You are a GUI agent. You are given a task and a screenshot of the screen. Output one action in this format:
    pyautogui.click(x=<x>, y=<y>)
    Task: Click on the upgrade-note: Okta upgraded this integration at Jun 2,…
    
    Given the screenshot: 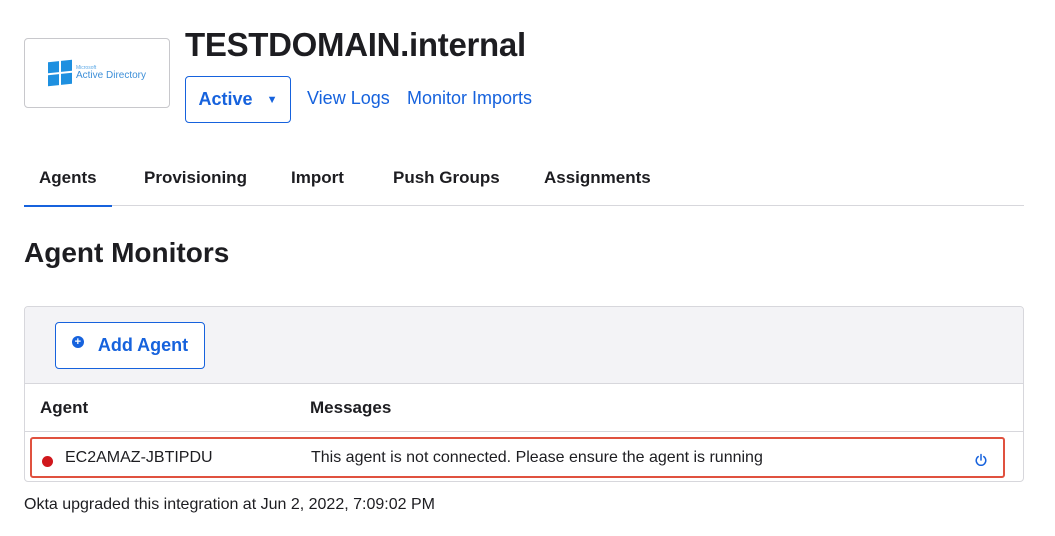 What is the action you would take?
    pyautogui.click(x=229, y=504)
    